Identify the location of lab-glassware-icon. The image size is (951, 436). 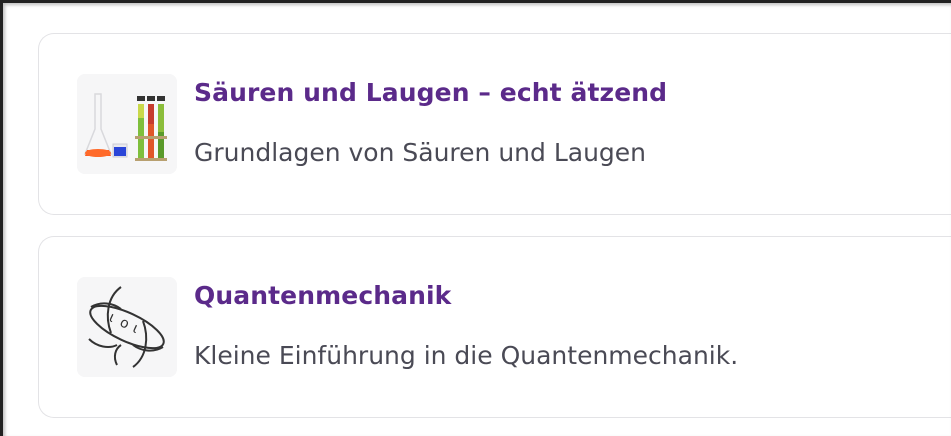
(127, 124).